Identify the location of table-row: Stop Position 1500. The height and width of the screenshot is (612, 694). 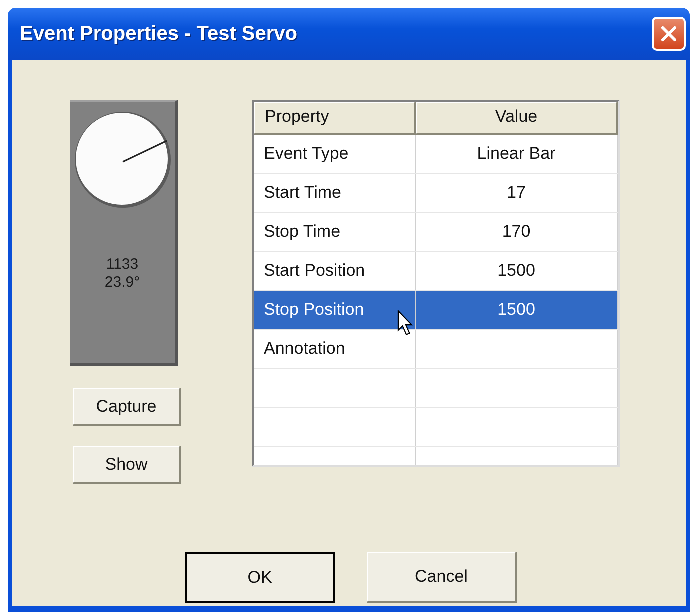
(436, 310).